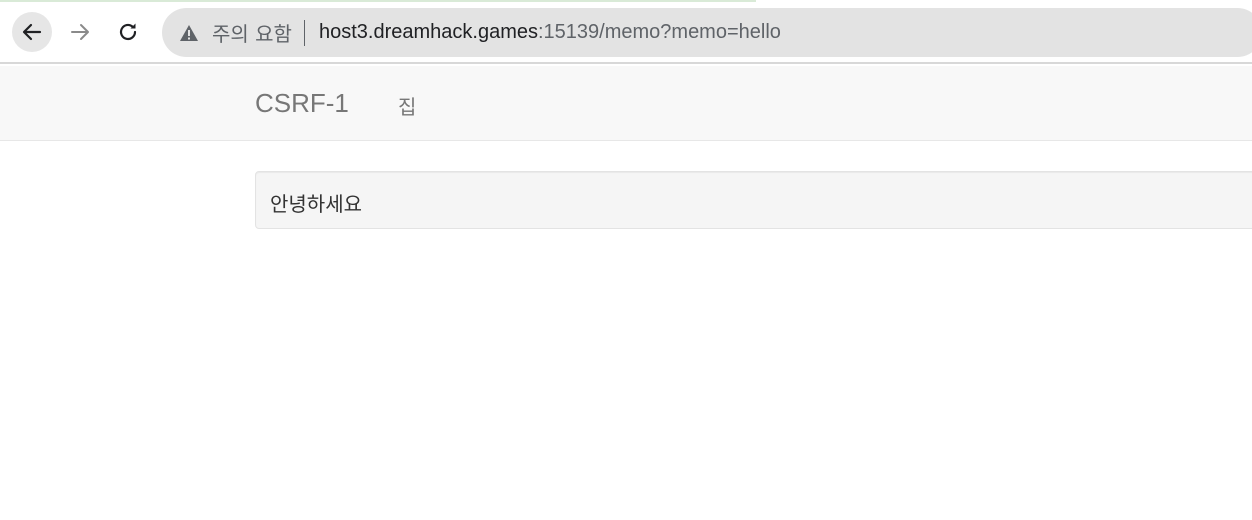 The width and height of the screenshot is (1252, 520). Describe the element at coordinates (753, 200) in the screenshot. I see `memo-box: 안녕하세요` at that location.